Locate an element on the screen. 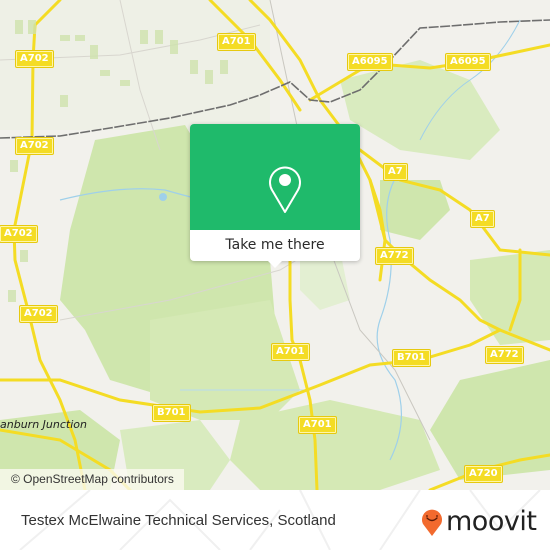  road-label-a720: A720 is located at coordinates (483, 474).